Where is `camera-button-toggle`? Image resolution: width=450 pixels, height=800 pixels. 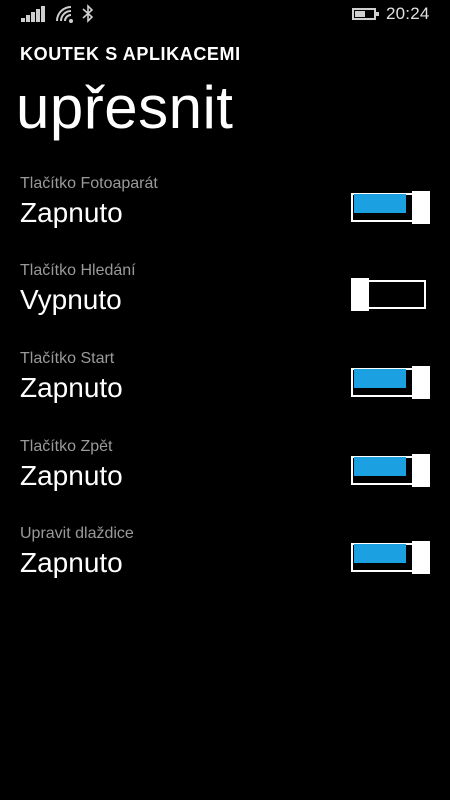 camera-button-toggle is located at coordinates (390, 207).